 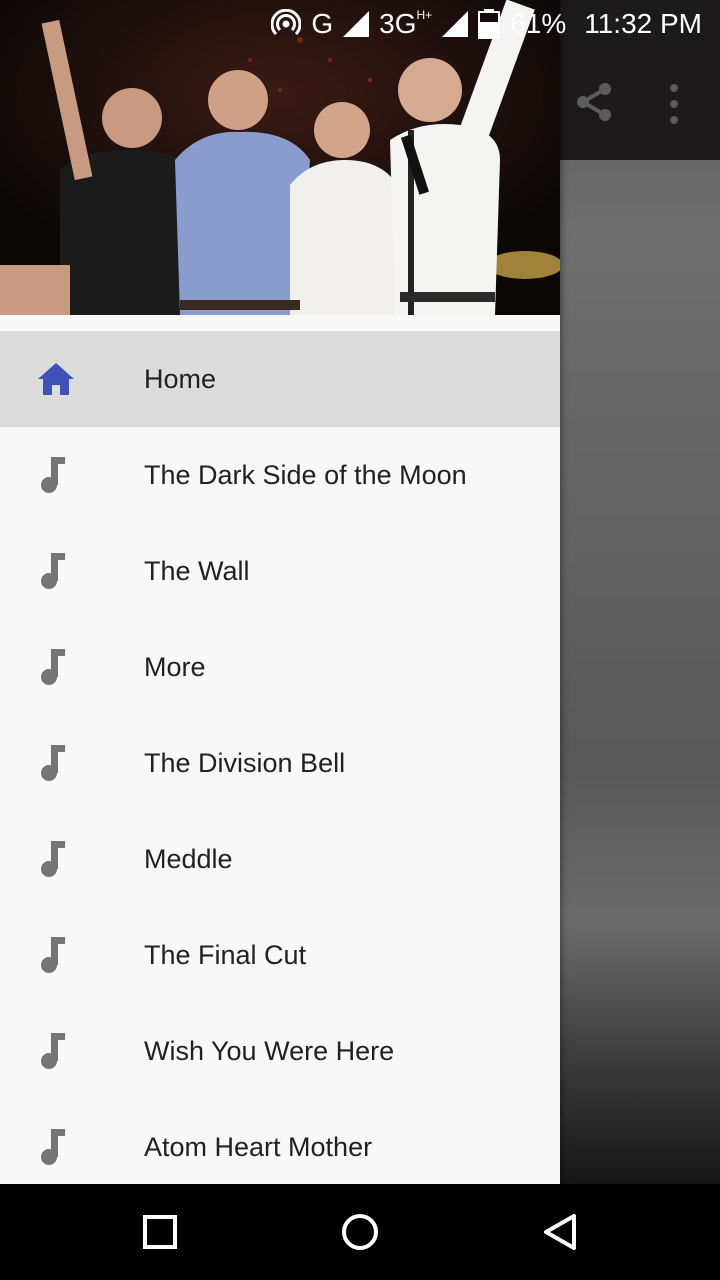 I want to click on drawer-item-atom-heart-mother: Atom Heart Mother, so click(x=280, y=1141).